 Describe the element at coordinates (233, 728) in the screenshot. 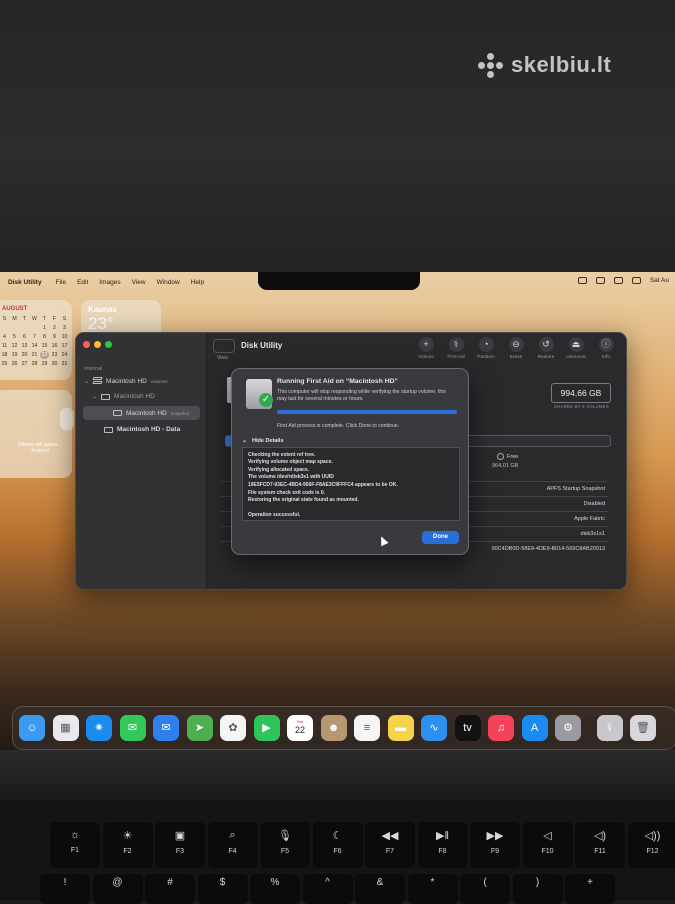

I see `photos-icon: ✿` at that location.